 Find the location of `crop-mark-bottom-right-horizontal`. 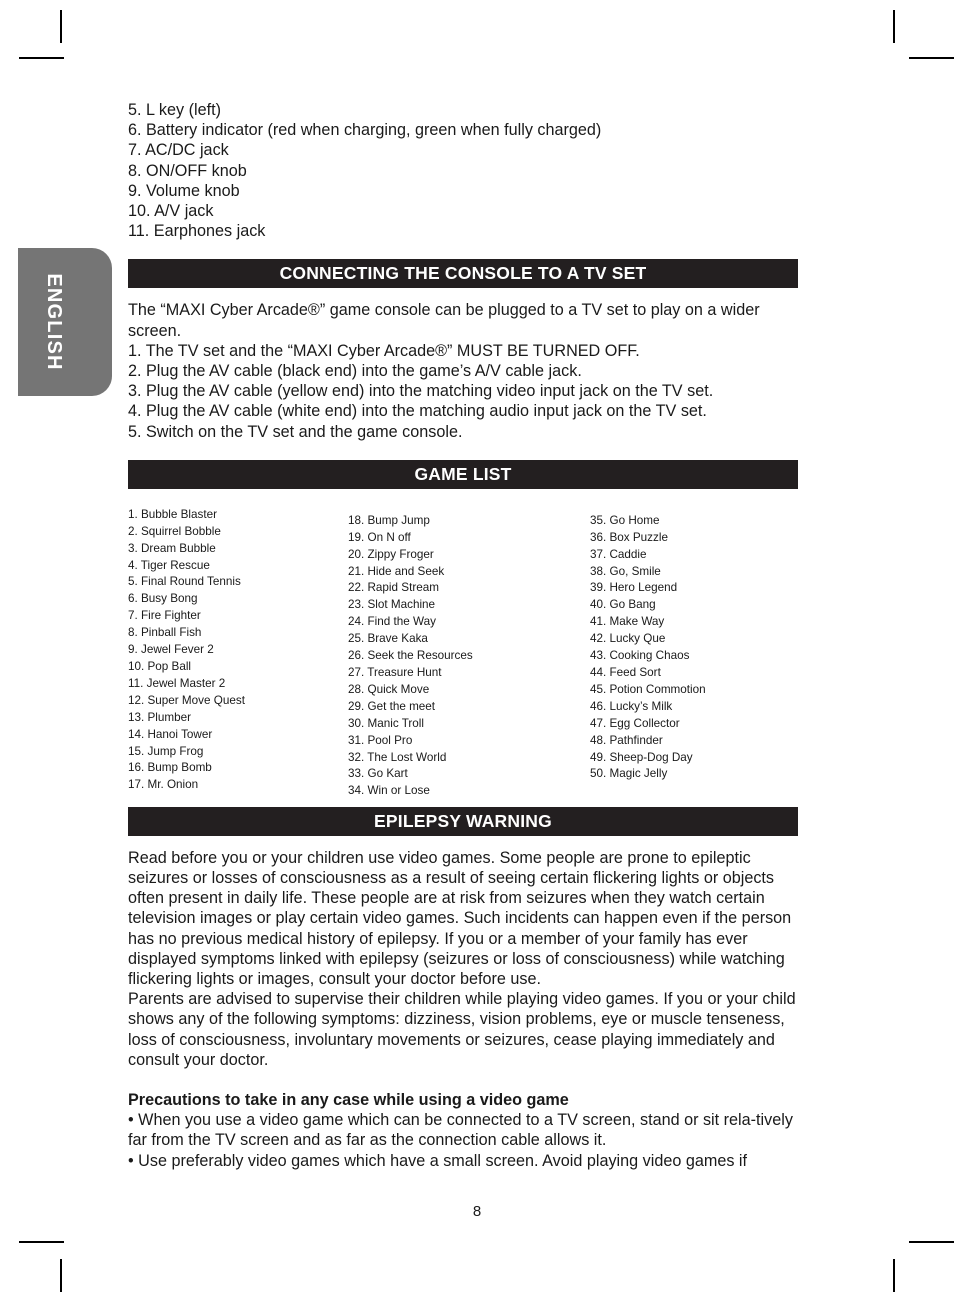

crop-mark-bottom-right-horizontal is located at coordinates (931, 1242).